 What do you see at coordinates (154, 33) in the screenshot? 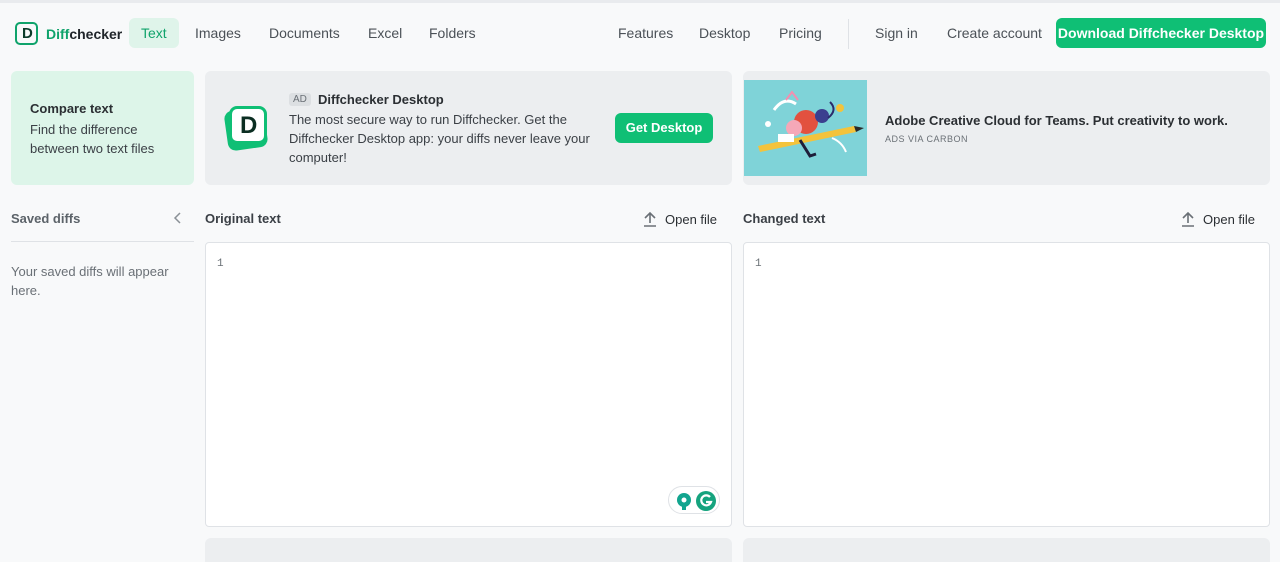
I see `nav-tab-text: Text` at bounding box center [154, 33].